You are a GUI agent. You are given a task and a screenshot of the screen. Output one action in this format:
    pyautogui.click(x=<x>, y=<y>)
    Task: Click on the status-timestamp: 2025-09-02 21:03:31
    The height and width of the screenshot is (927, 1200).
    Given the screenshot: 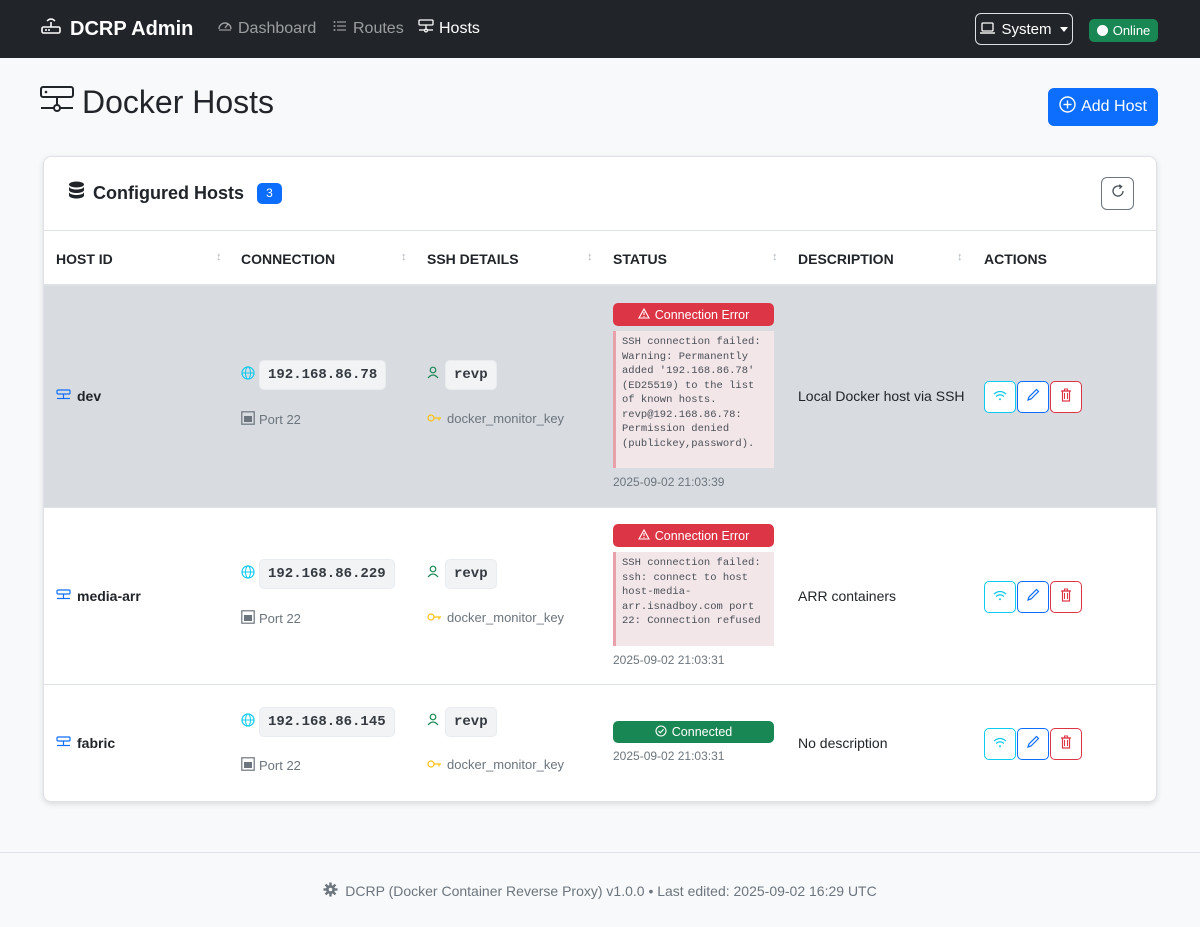 What is the action you would take?
    pyautogui.click(x=669, y=756)
    